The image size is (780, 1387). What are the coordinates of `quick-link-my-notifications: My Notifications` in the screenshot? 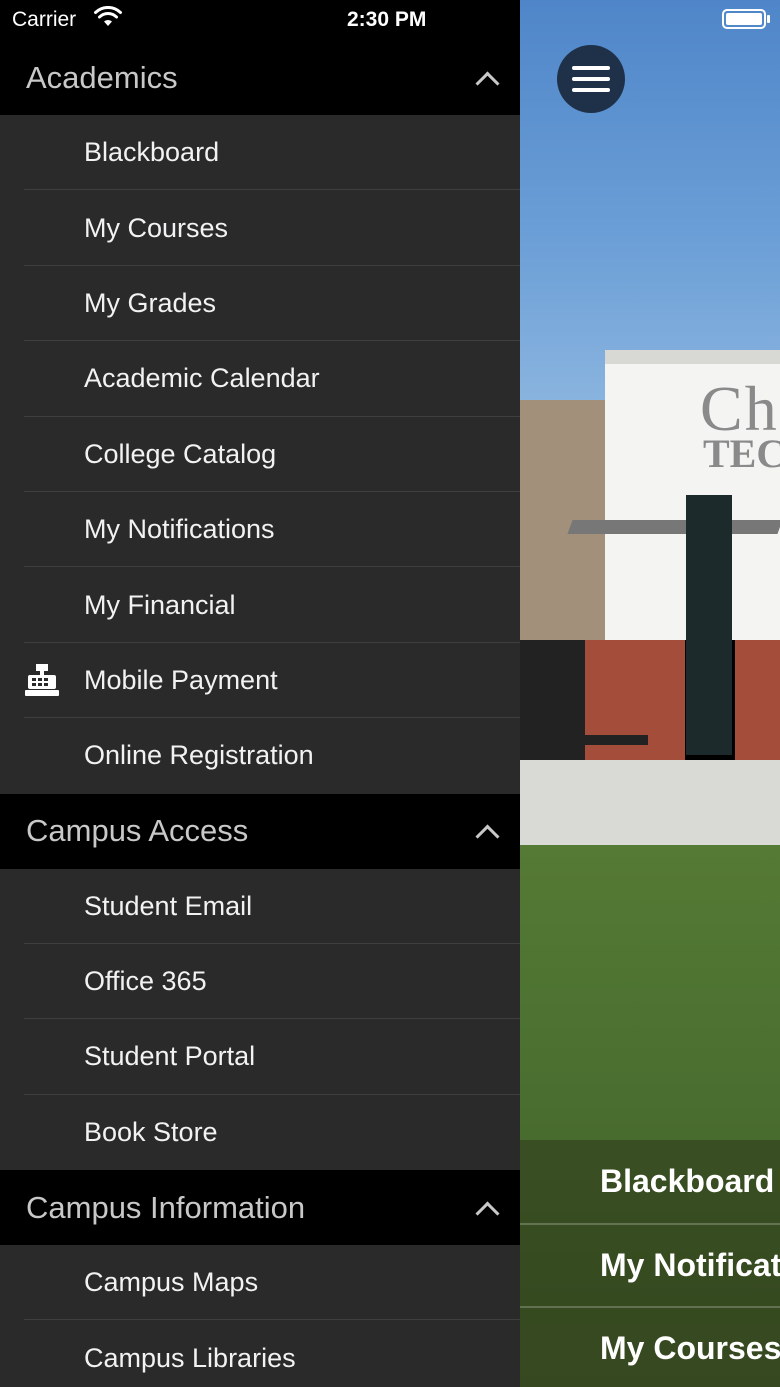 It's located at (650, 1264).